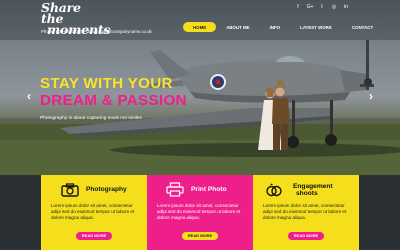 Image resolution: width=400 pixels, height=250 pixels. I want to click on hero-headline-line-2: DREAM & PASSION, so click(113, 100).